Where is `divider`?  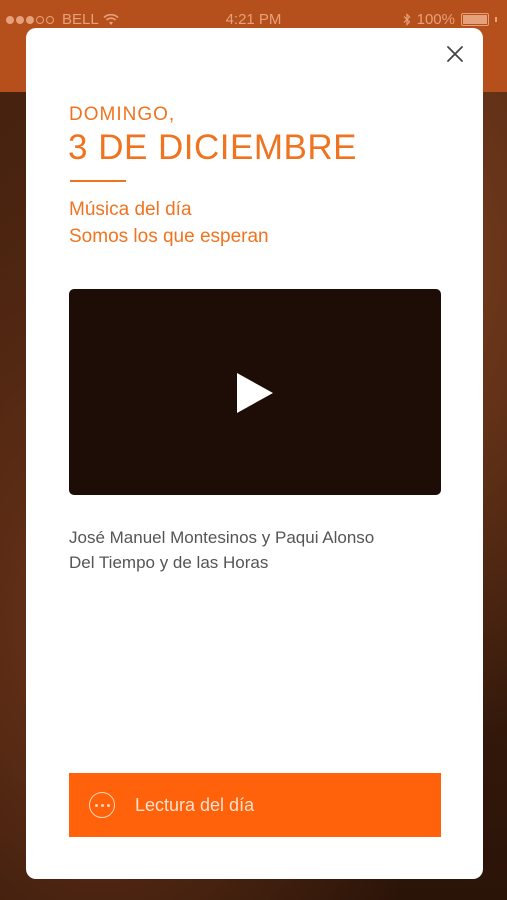 divider is located at coordinates (98, 181).